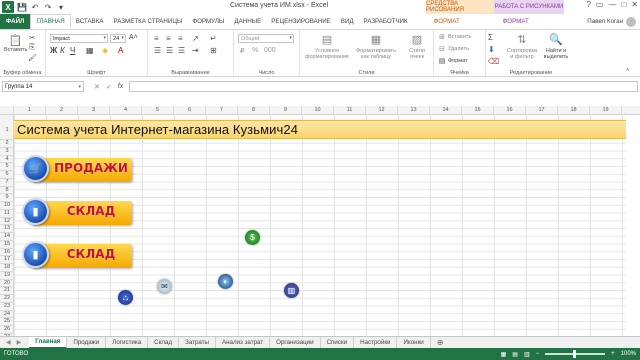  I want to click on format-cells-button: ▤ Формат, so click(453, 61).